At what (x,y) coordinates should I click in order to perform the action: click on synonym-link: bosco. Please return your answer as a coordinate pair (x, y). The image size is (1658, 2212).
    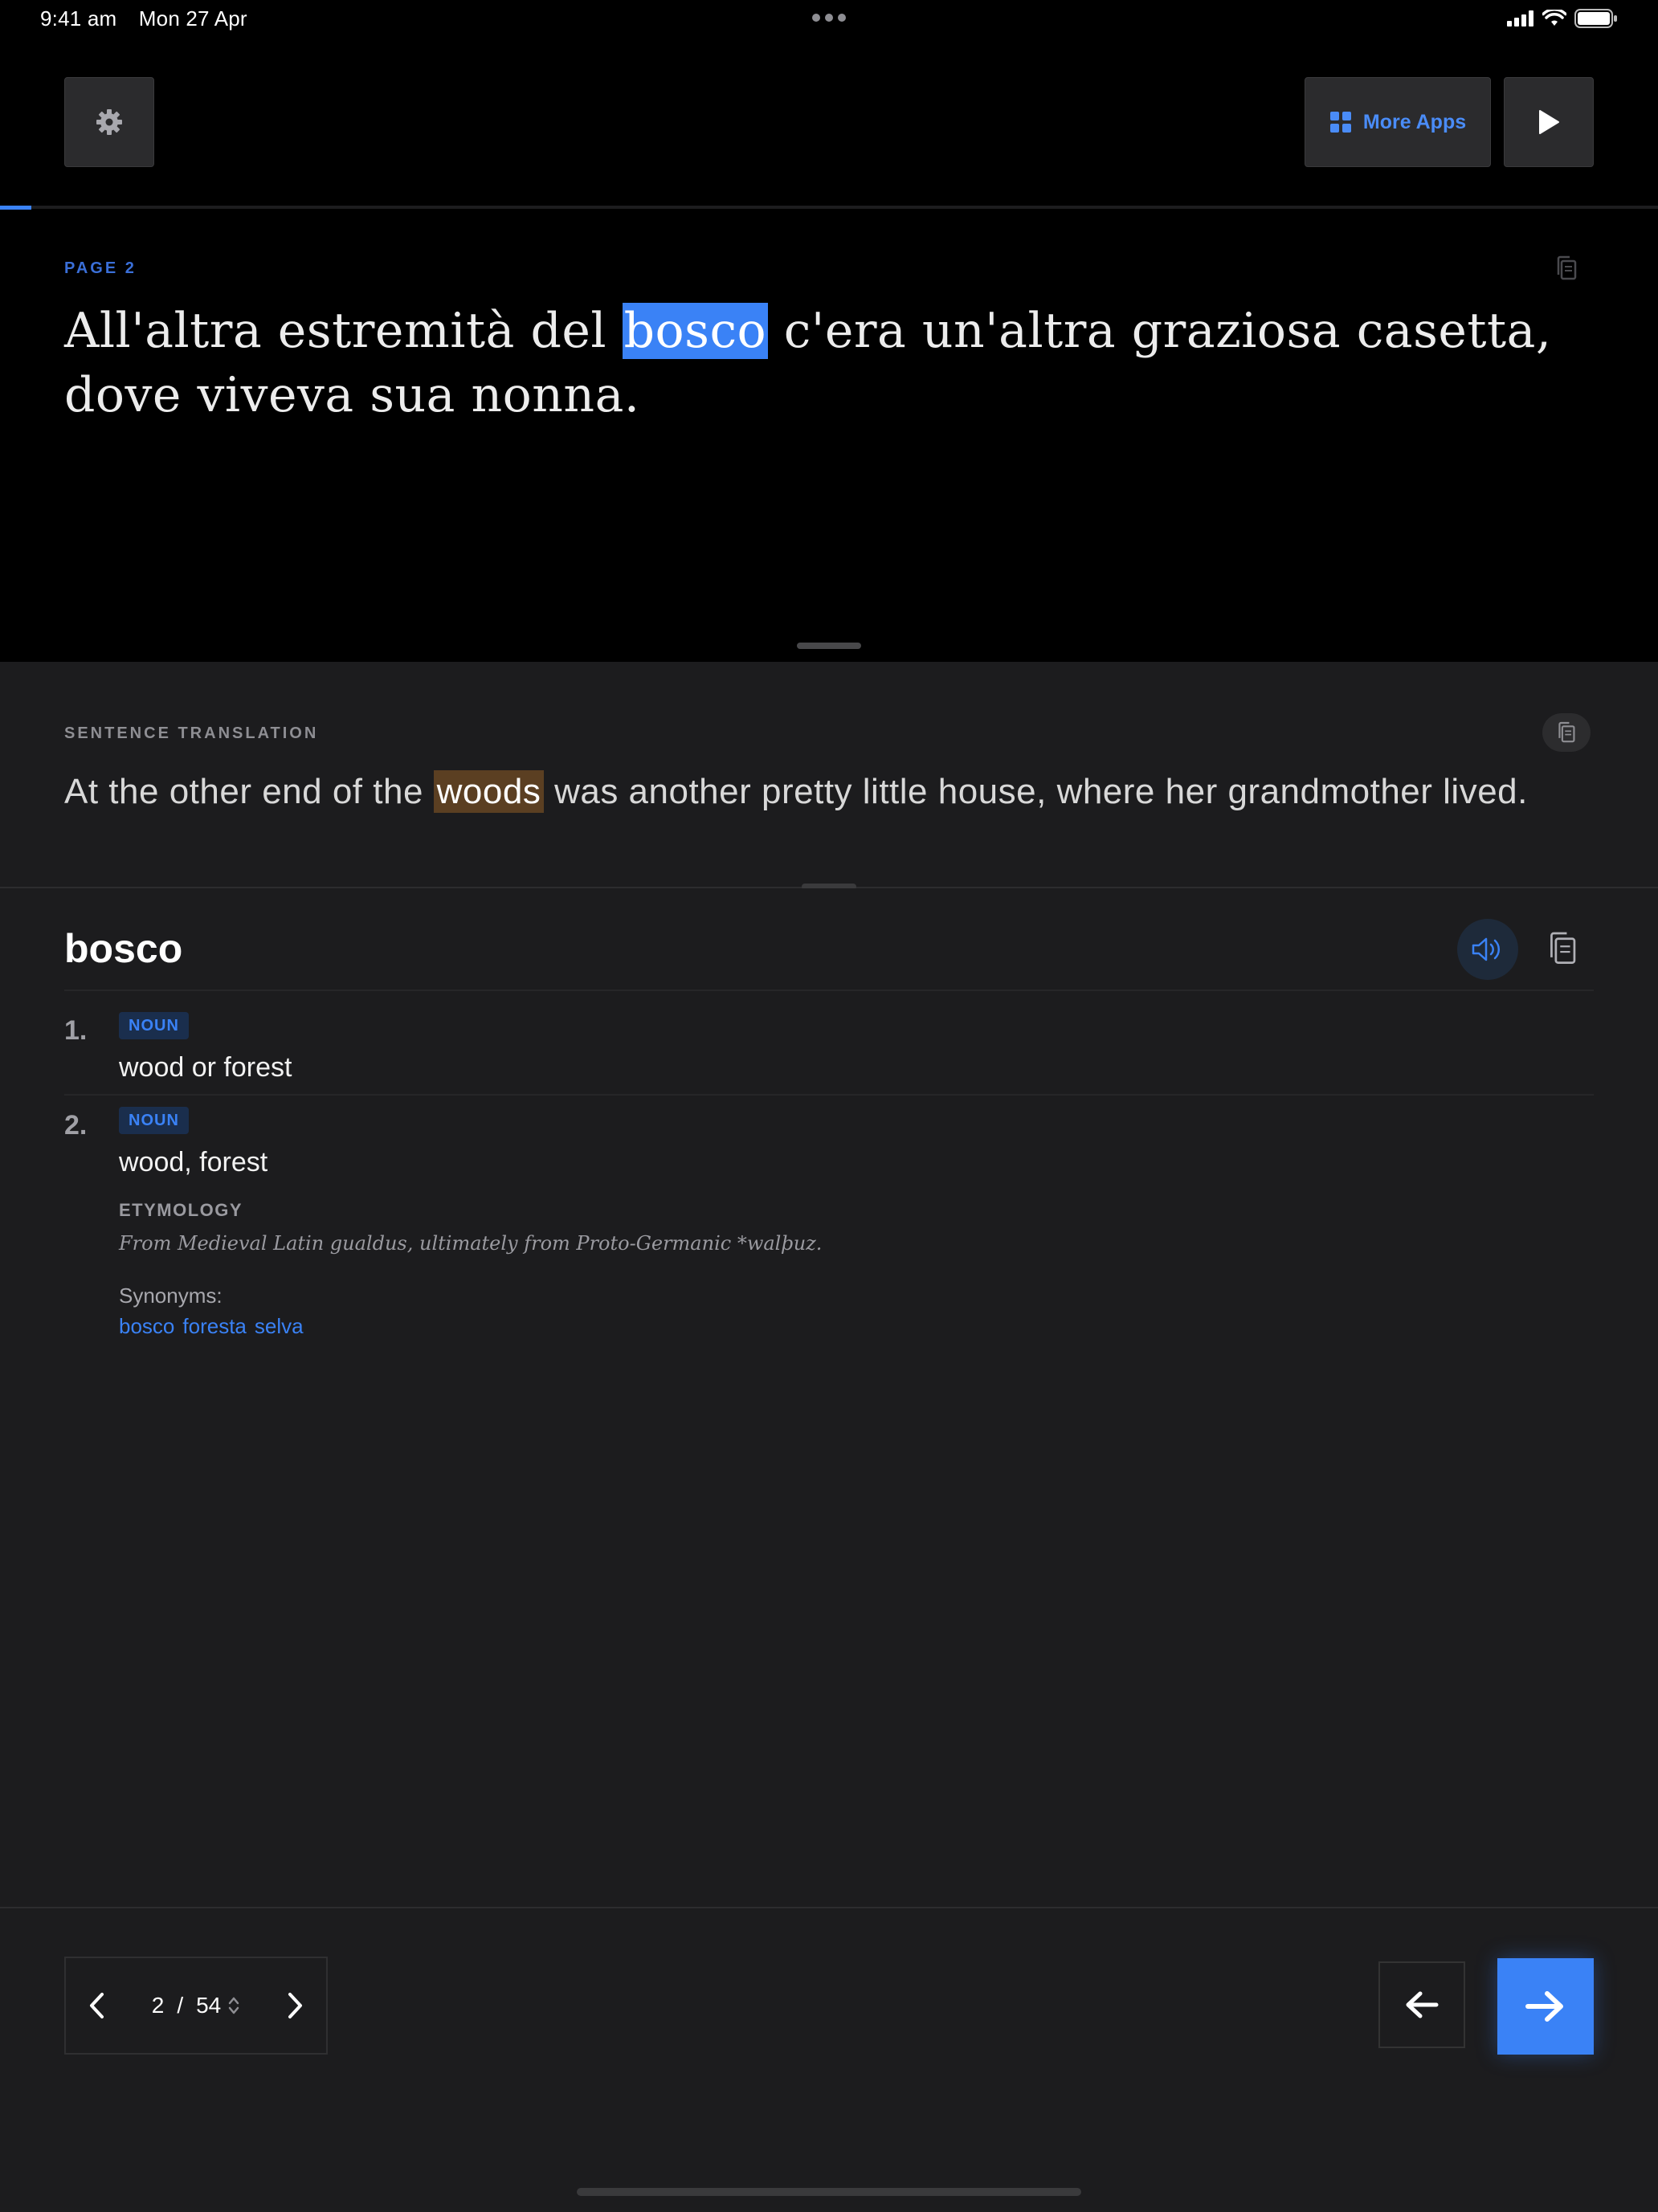
    Looking at the image, I should click on (146, 1326).